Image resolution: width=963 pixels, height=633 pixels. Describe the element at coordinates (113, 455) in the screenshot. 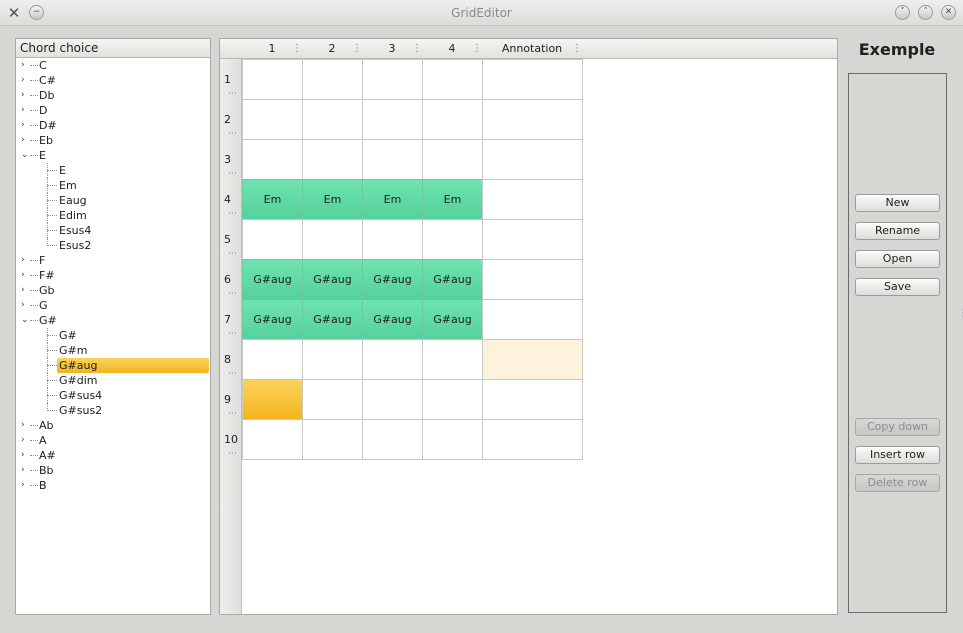

I see `tree-item-asharp: › A#` at that location.